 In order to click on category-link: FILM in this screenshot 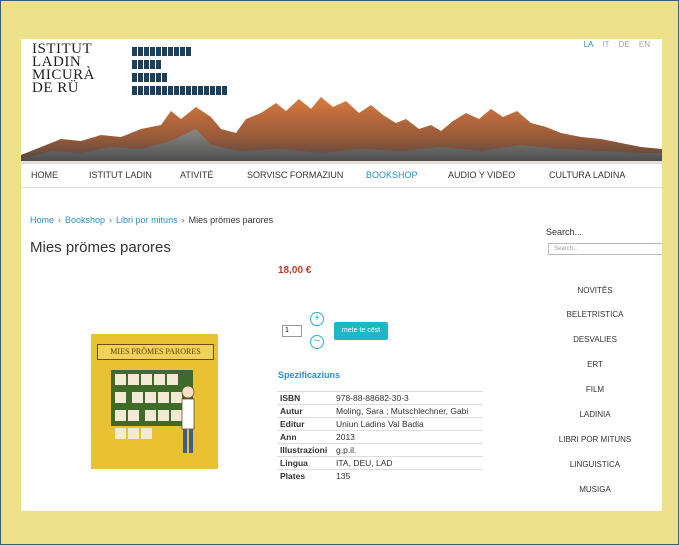, I will do `click(595, 389)`.